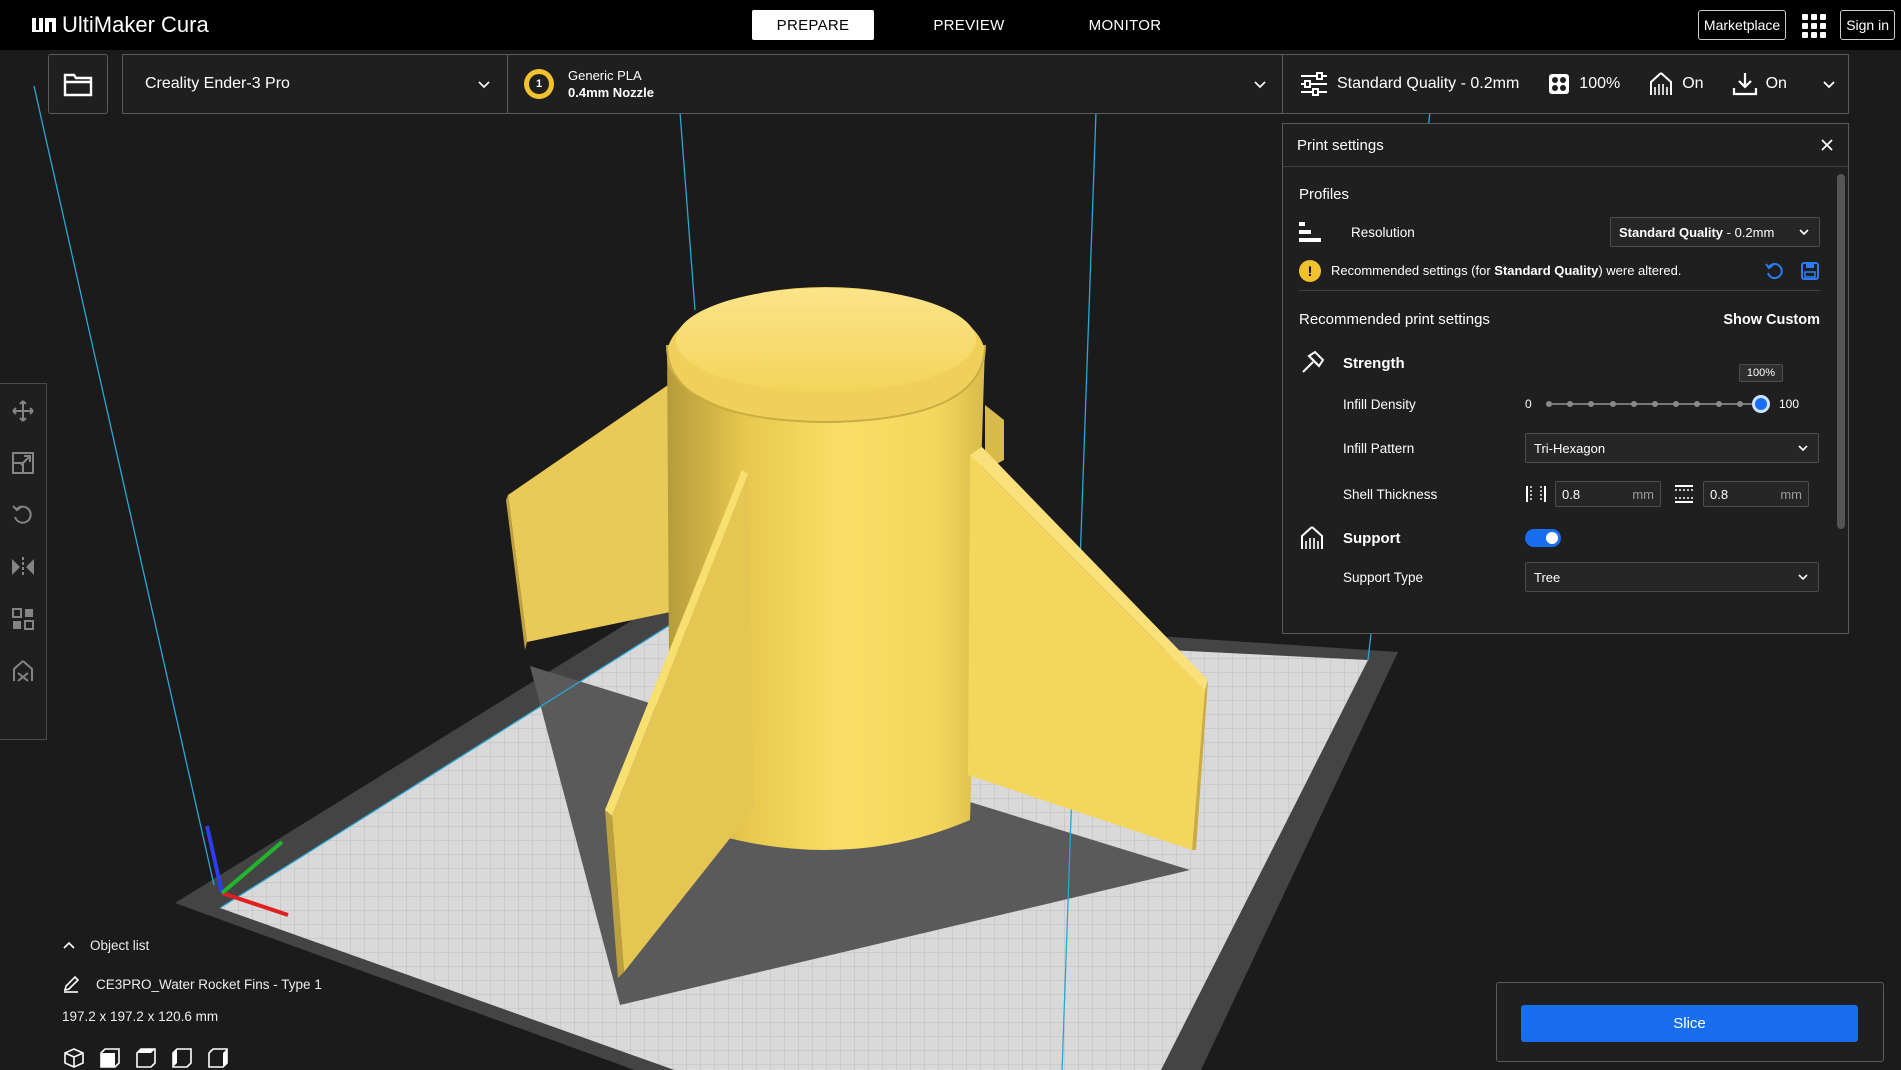 The width and height of the screenshot is (1901, 1070). Describe the element at coordinates (217, 83) in the screenshot. I see `machine-name: Creality Ender-3 Pro` at that location.